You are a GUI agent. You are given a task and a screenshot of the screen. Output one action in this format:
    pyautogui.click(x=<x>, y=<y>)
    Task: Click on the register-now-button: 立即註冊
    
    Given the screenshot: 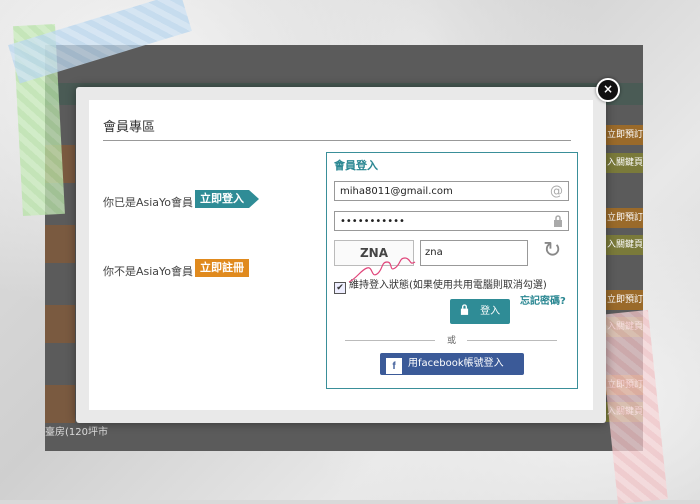 What is the action you would take?
    pyautogui.click(x=222, y=268)
    